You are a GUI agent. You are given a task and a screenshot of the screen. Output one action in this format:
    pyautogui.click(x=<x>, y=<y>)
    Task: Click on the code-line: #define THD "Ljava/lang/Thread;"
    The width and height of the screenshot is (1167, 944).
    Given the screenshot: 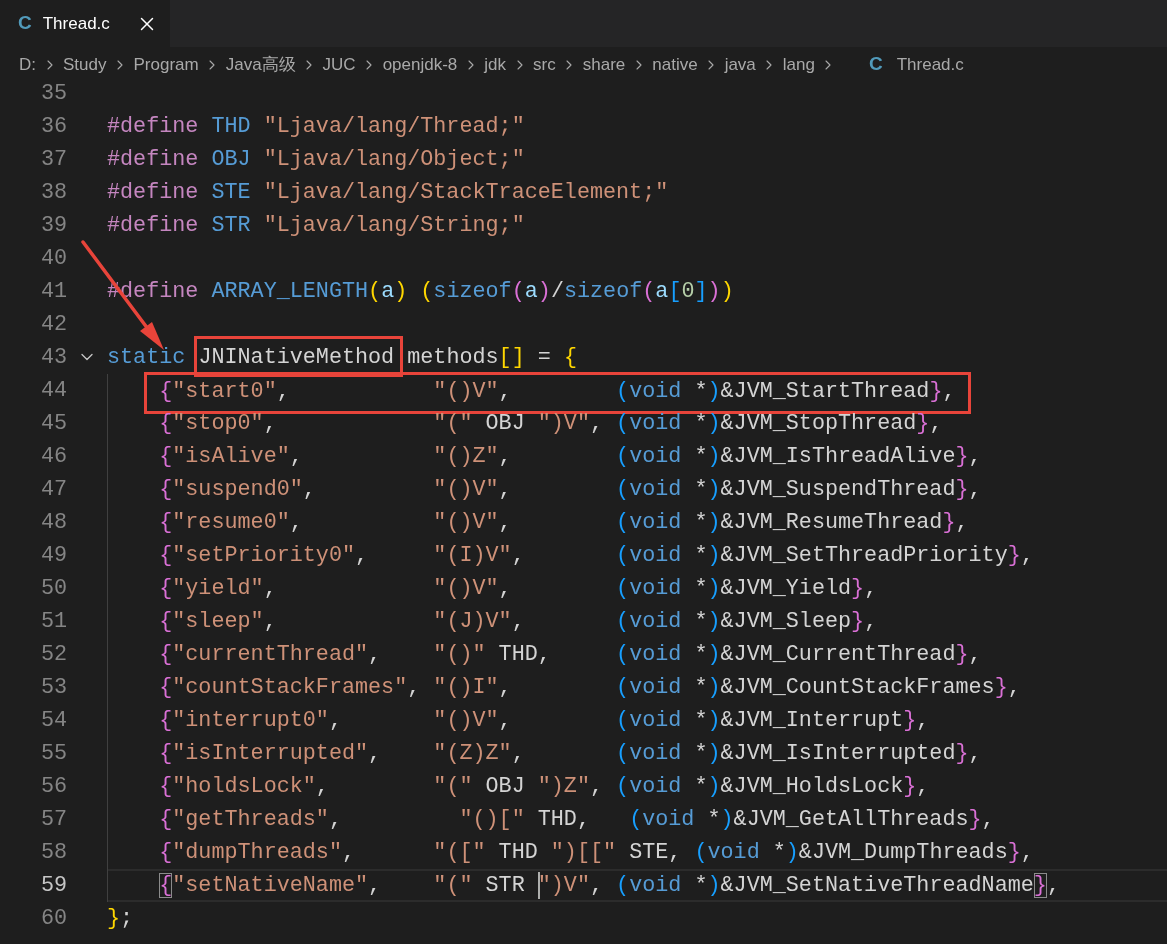 What is the action you would take?
    pyautogui.click(x=316, y=126)
    